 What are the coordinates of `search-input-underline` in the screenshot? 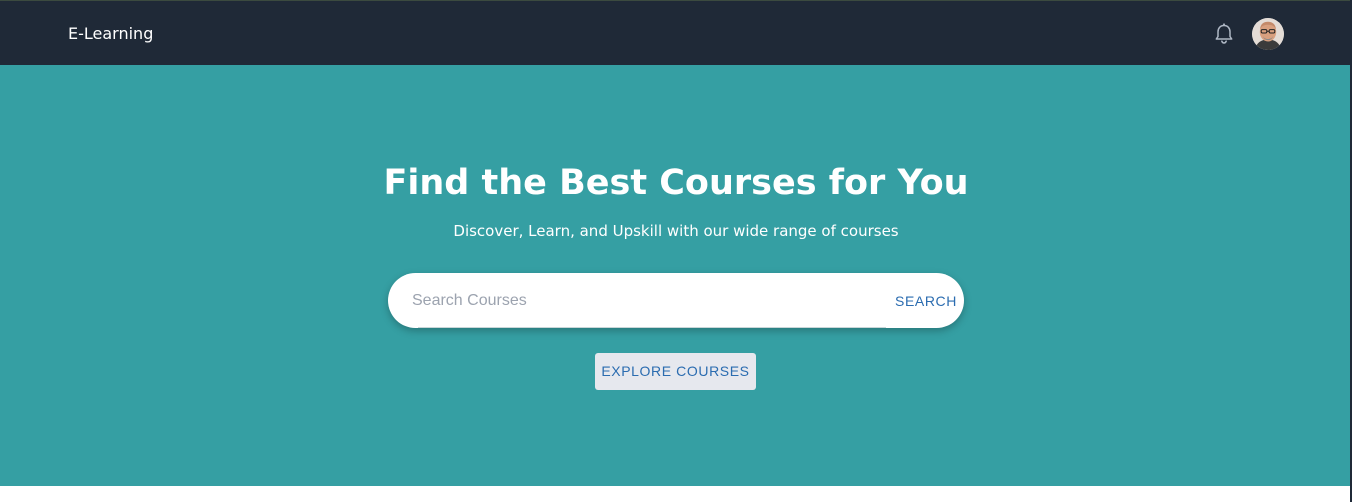 It's located at (652, 327).